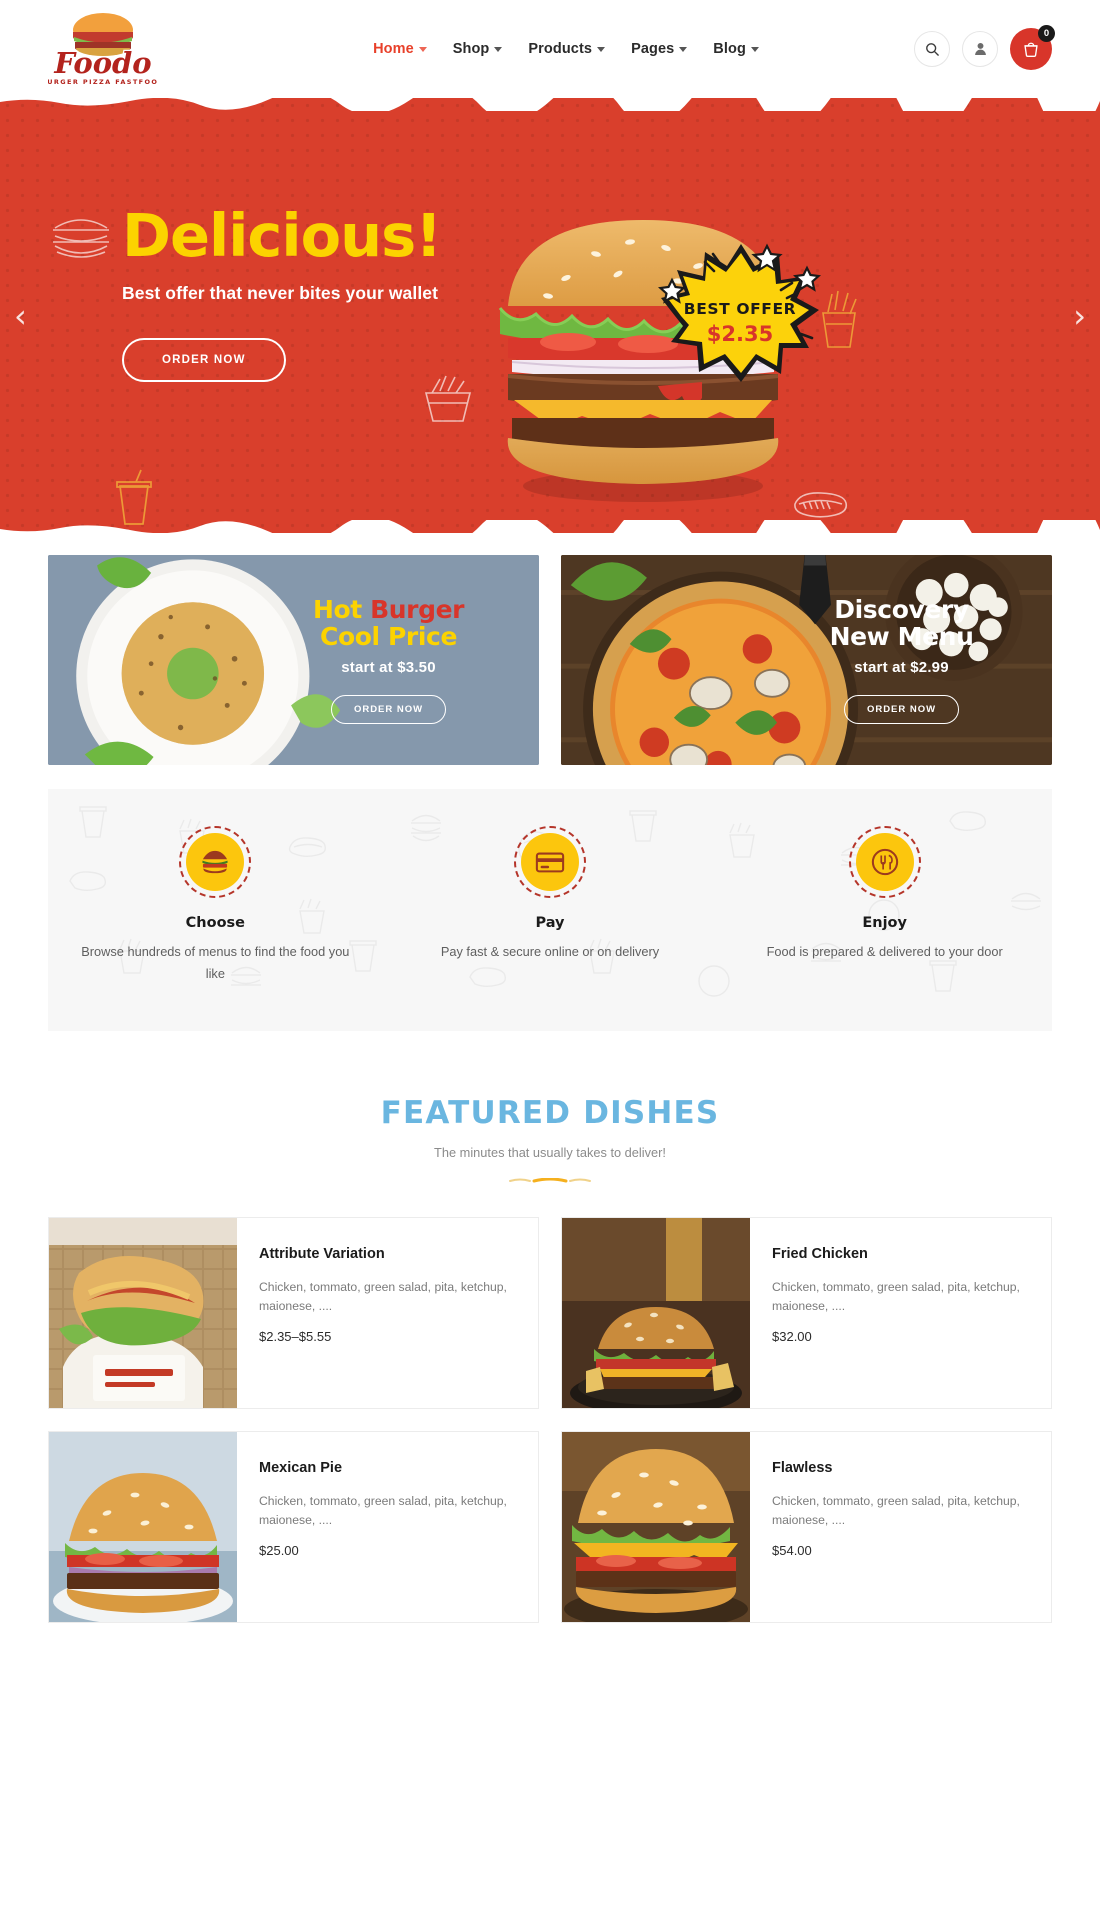  I want to click on promo-price: start at $3.50, so click(388, 667).